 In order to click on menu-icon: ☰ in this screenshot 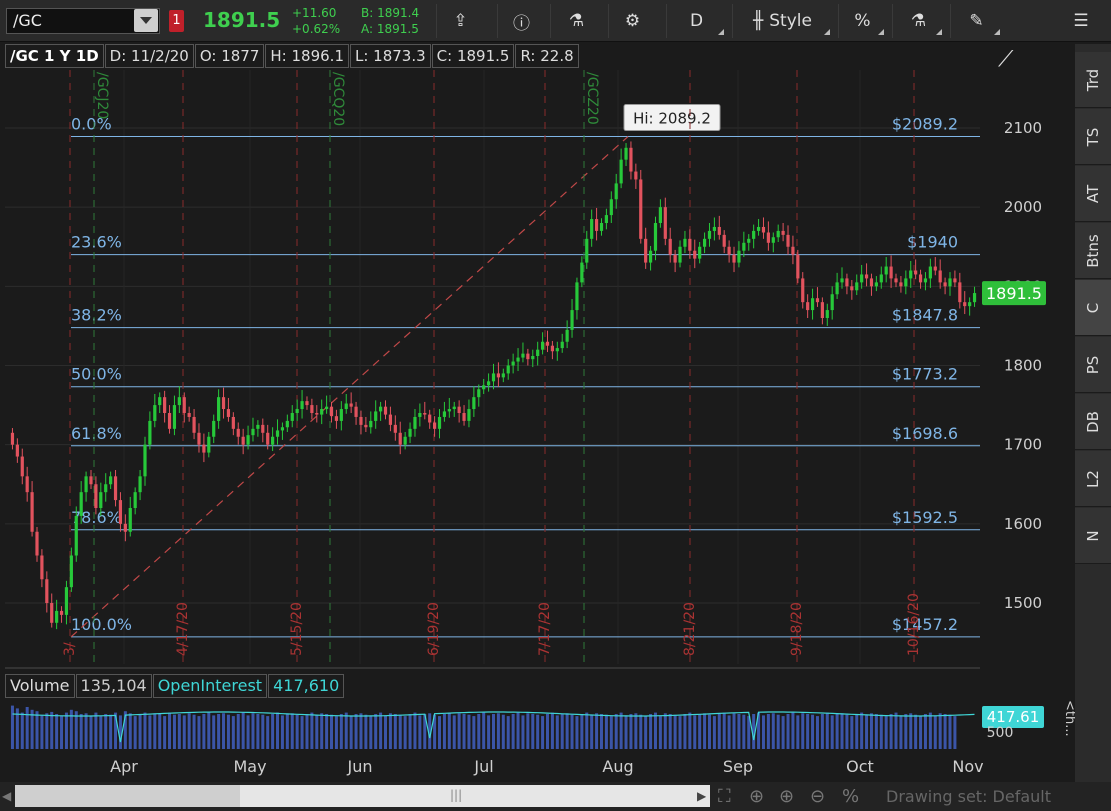, I will do `click(1081, 21)`.